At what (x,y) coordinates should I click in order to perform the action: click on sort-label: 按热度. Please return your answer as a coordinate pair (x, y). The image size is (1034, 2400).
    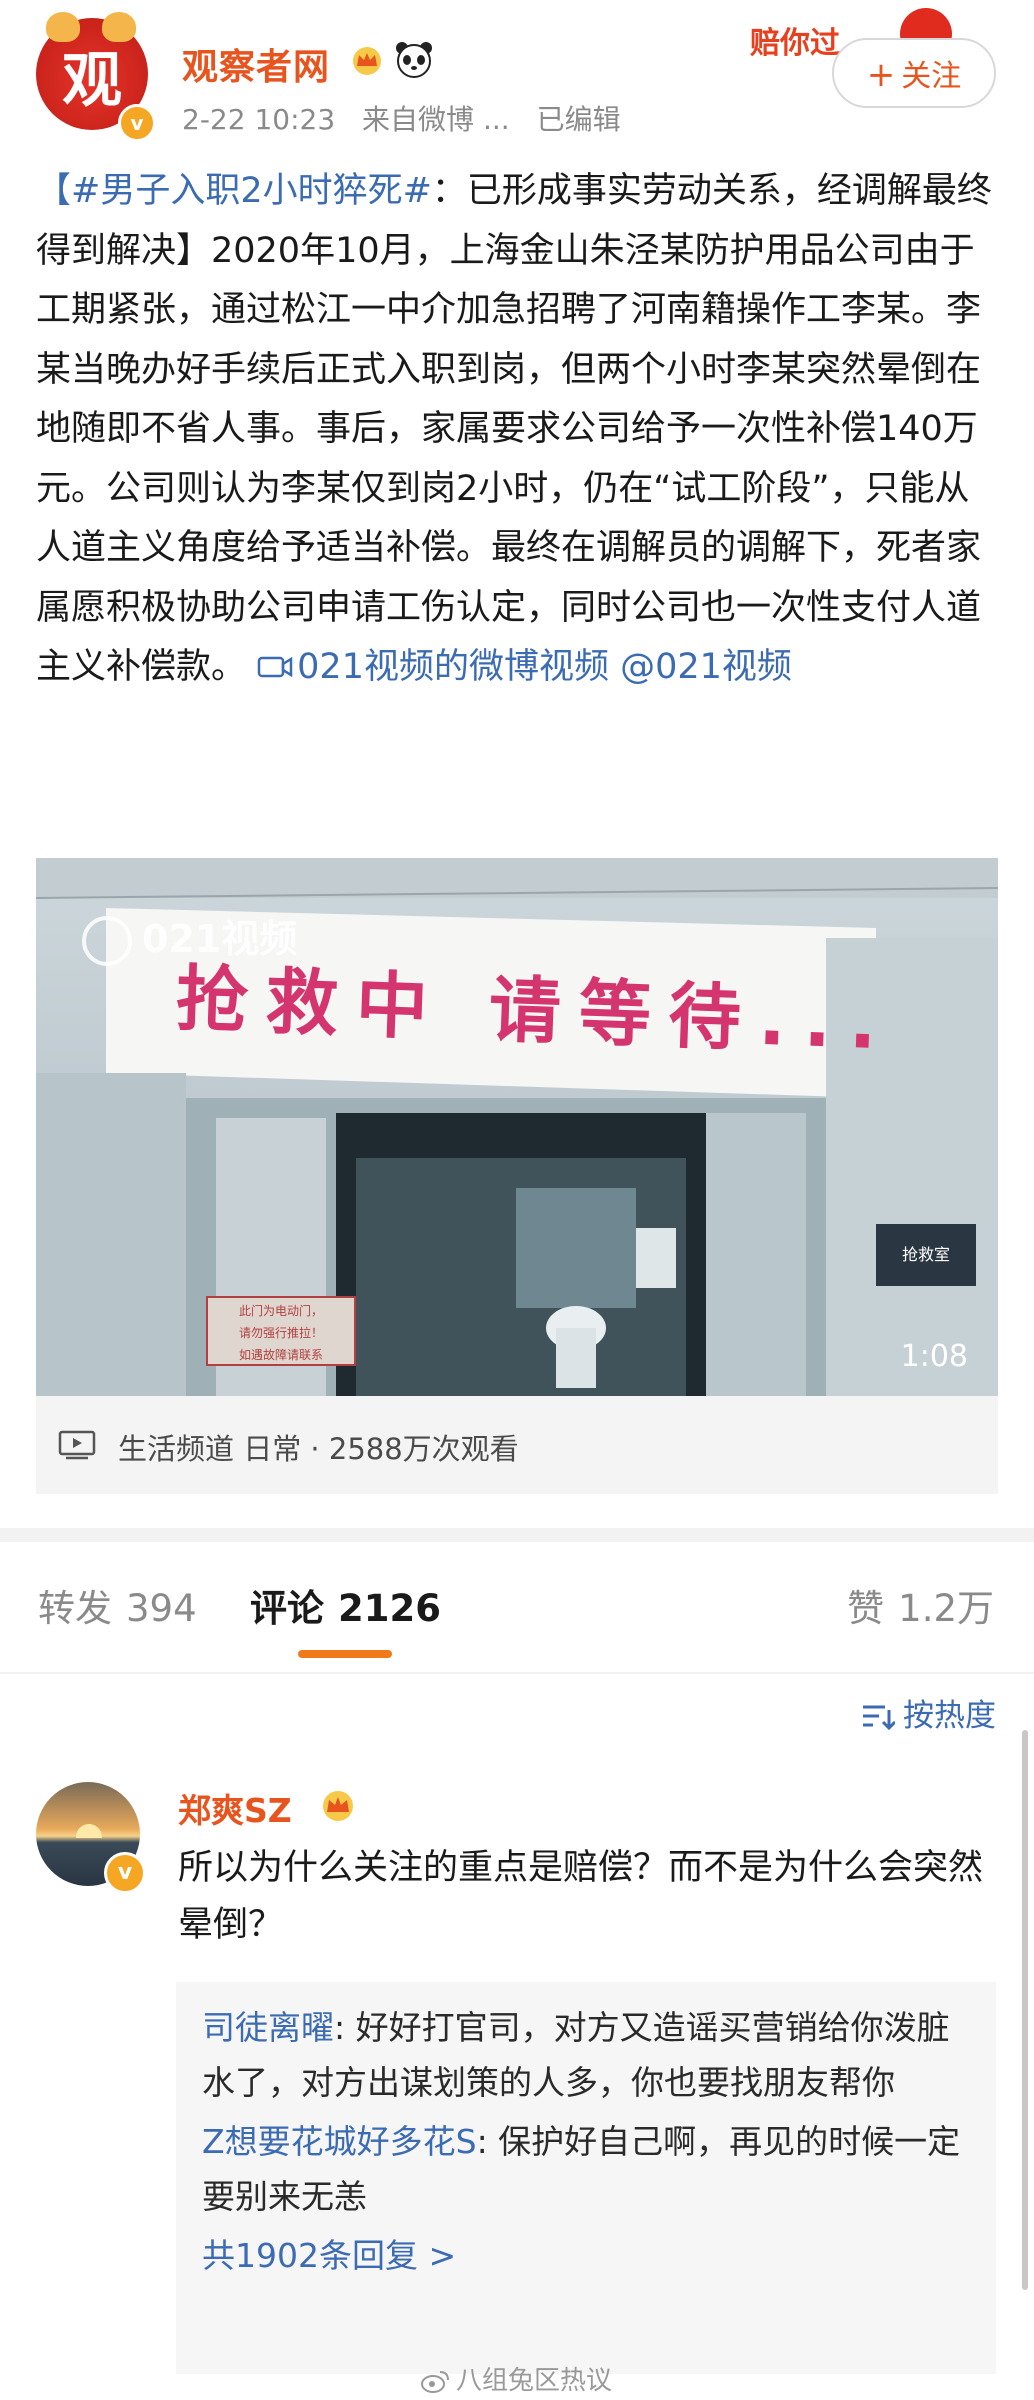
    Looking at the image, I should click on (949, 1716).